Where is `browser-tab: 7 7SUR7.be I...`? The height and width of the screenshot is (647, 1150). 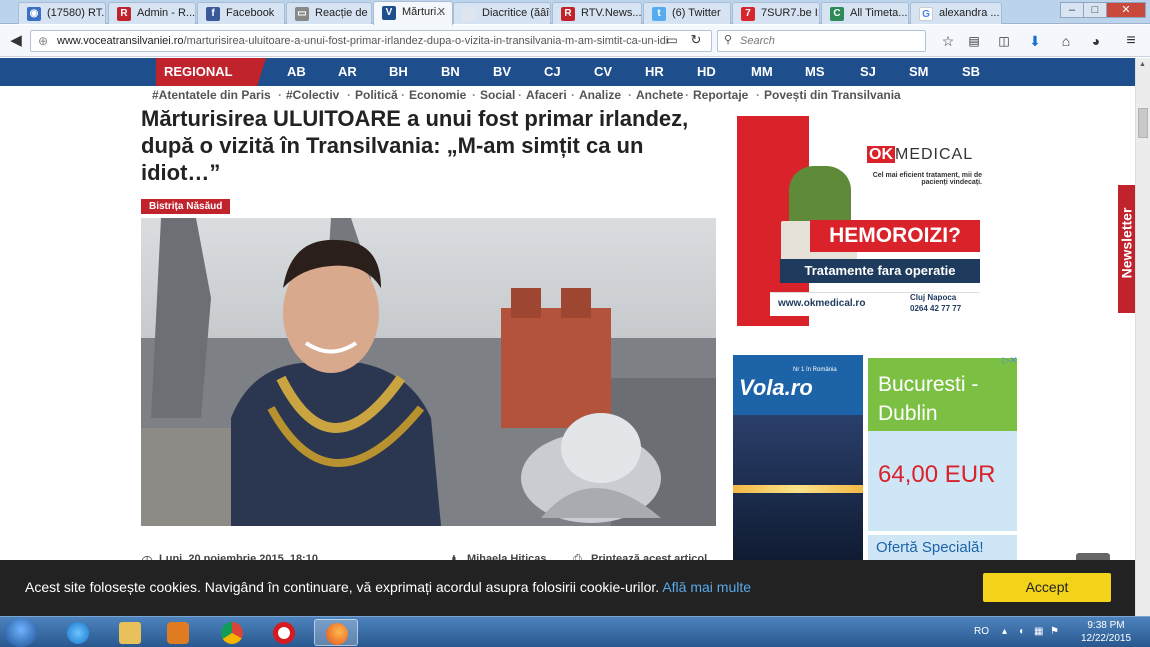
browser-tab: 7 7SUR7.be I... is located at coordinates (776, 13).